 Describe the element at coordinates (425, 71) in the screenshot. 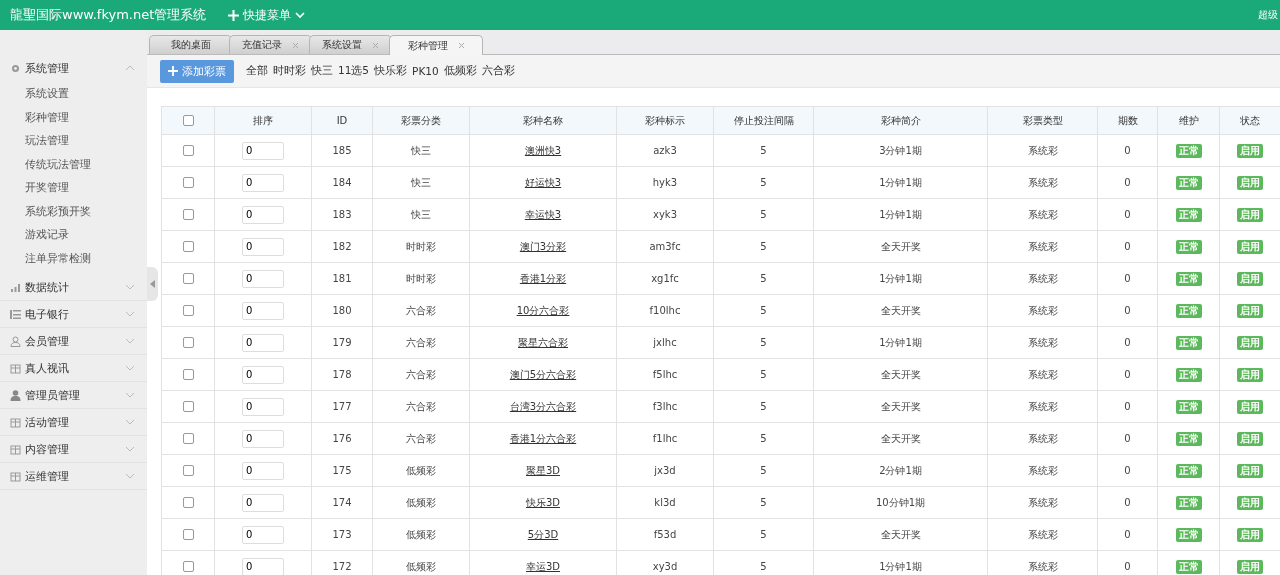

I see `filter-link: PK10` at that location.